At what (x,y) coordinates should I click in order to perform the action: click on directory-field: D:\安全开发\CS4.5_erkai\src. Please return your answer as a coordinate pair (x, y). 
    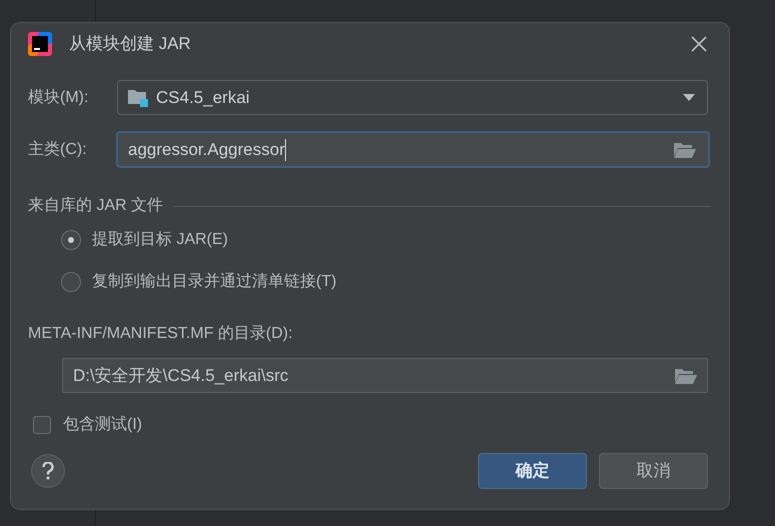
    Looking at the image, I should click on (385, 375).